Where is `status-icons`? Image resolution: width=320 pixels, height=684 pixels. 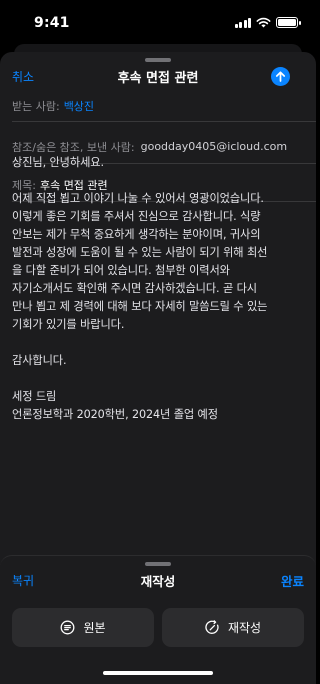 status-icons is located at coordinates (267, 22).